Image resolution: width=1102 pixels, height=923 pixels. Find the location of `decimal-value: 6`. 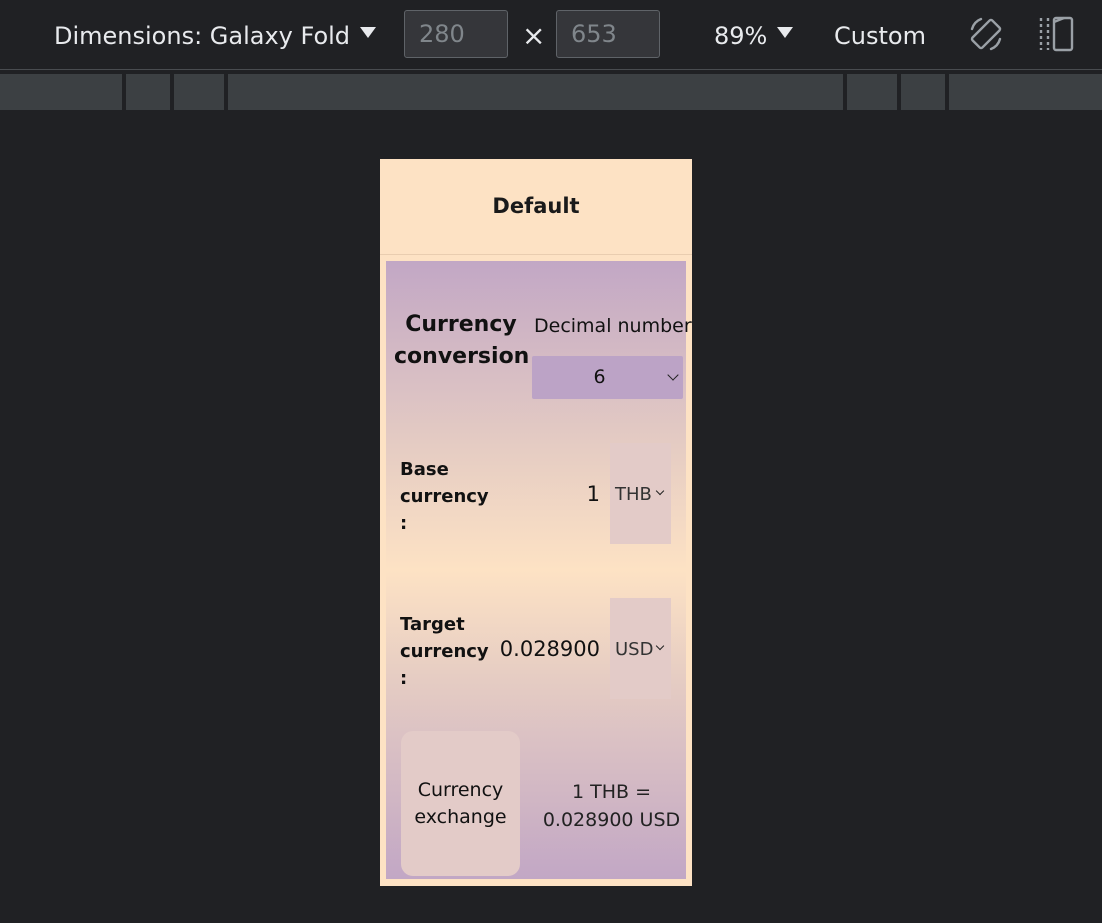

decimal-value: 6 is located at coordinates (599, 377).